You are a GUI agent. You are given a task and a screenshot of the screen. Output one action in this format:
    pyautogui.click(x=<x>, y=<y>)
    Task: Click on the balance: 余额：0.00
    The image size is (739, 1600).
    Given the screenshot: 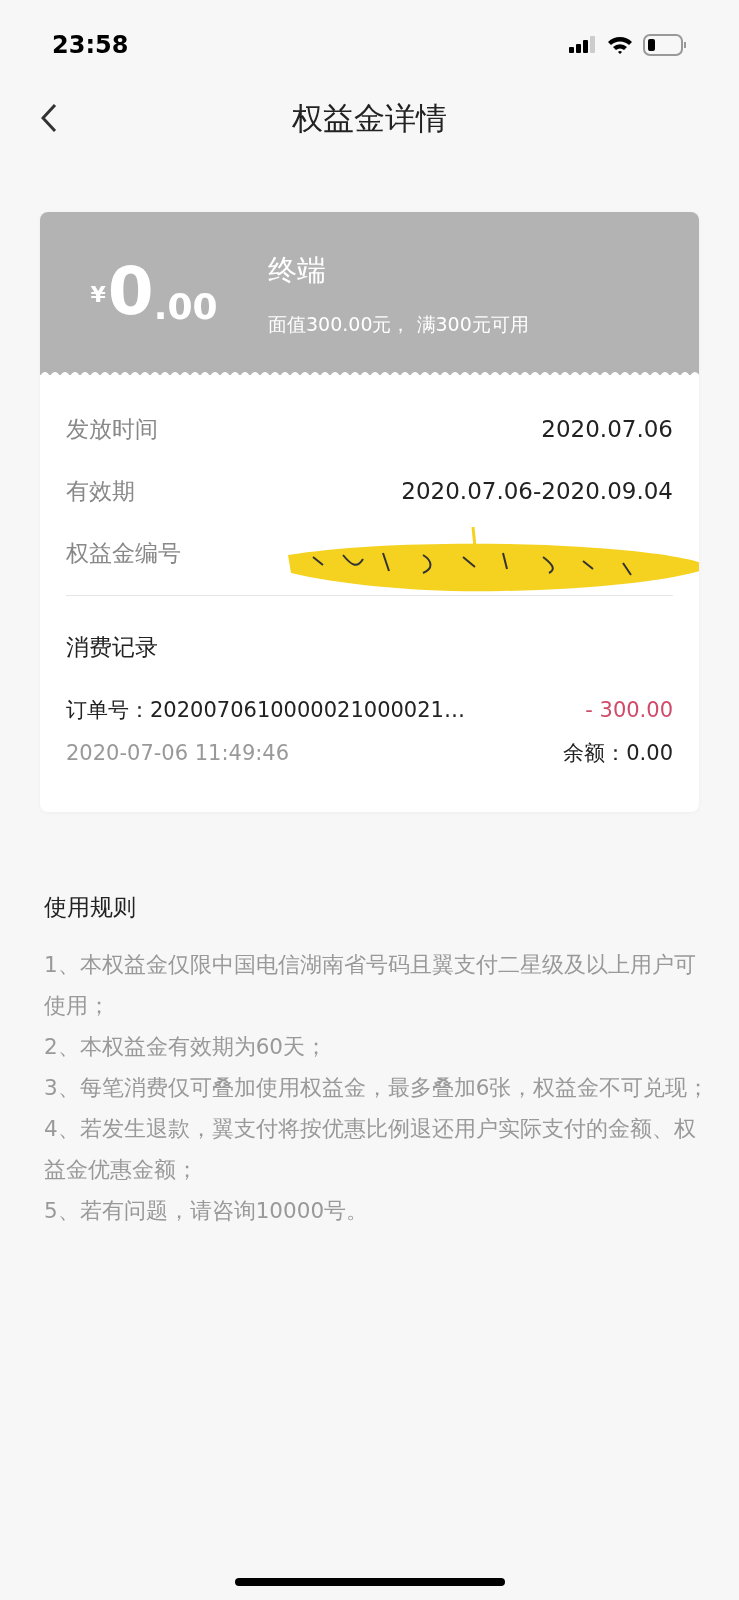 What is the action you would take?
    pyautogui.click(x=618, y=753)
    